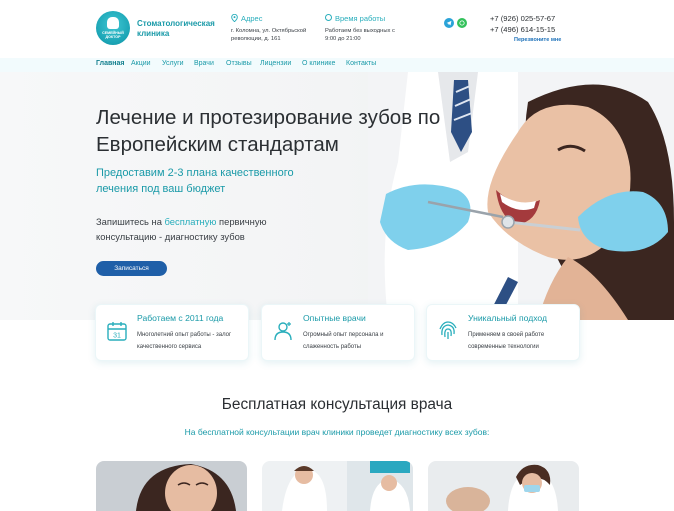 The image size is (674, 511). What do you see at coordinates (275, 63) in the screenshot?
I see `nav-item-licenses: Лицензии` at bounding box center [275, 63].